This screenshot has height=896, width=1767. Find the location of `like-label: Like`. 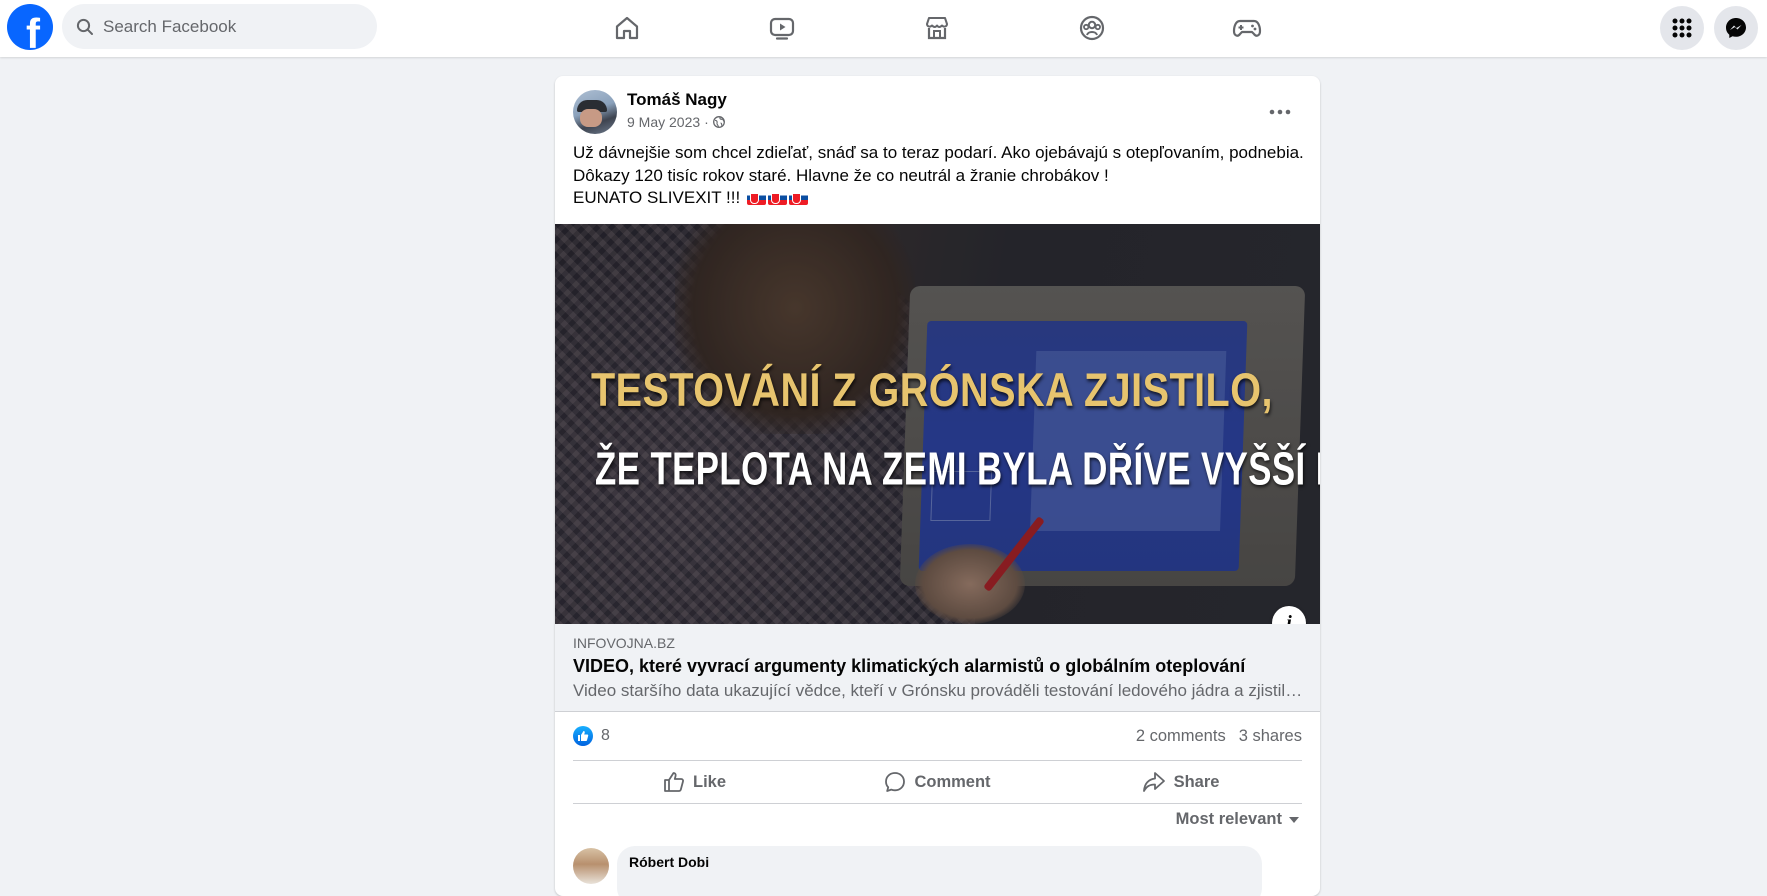

like-label: Like is located at coordinates (709, 781).